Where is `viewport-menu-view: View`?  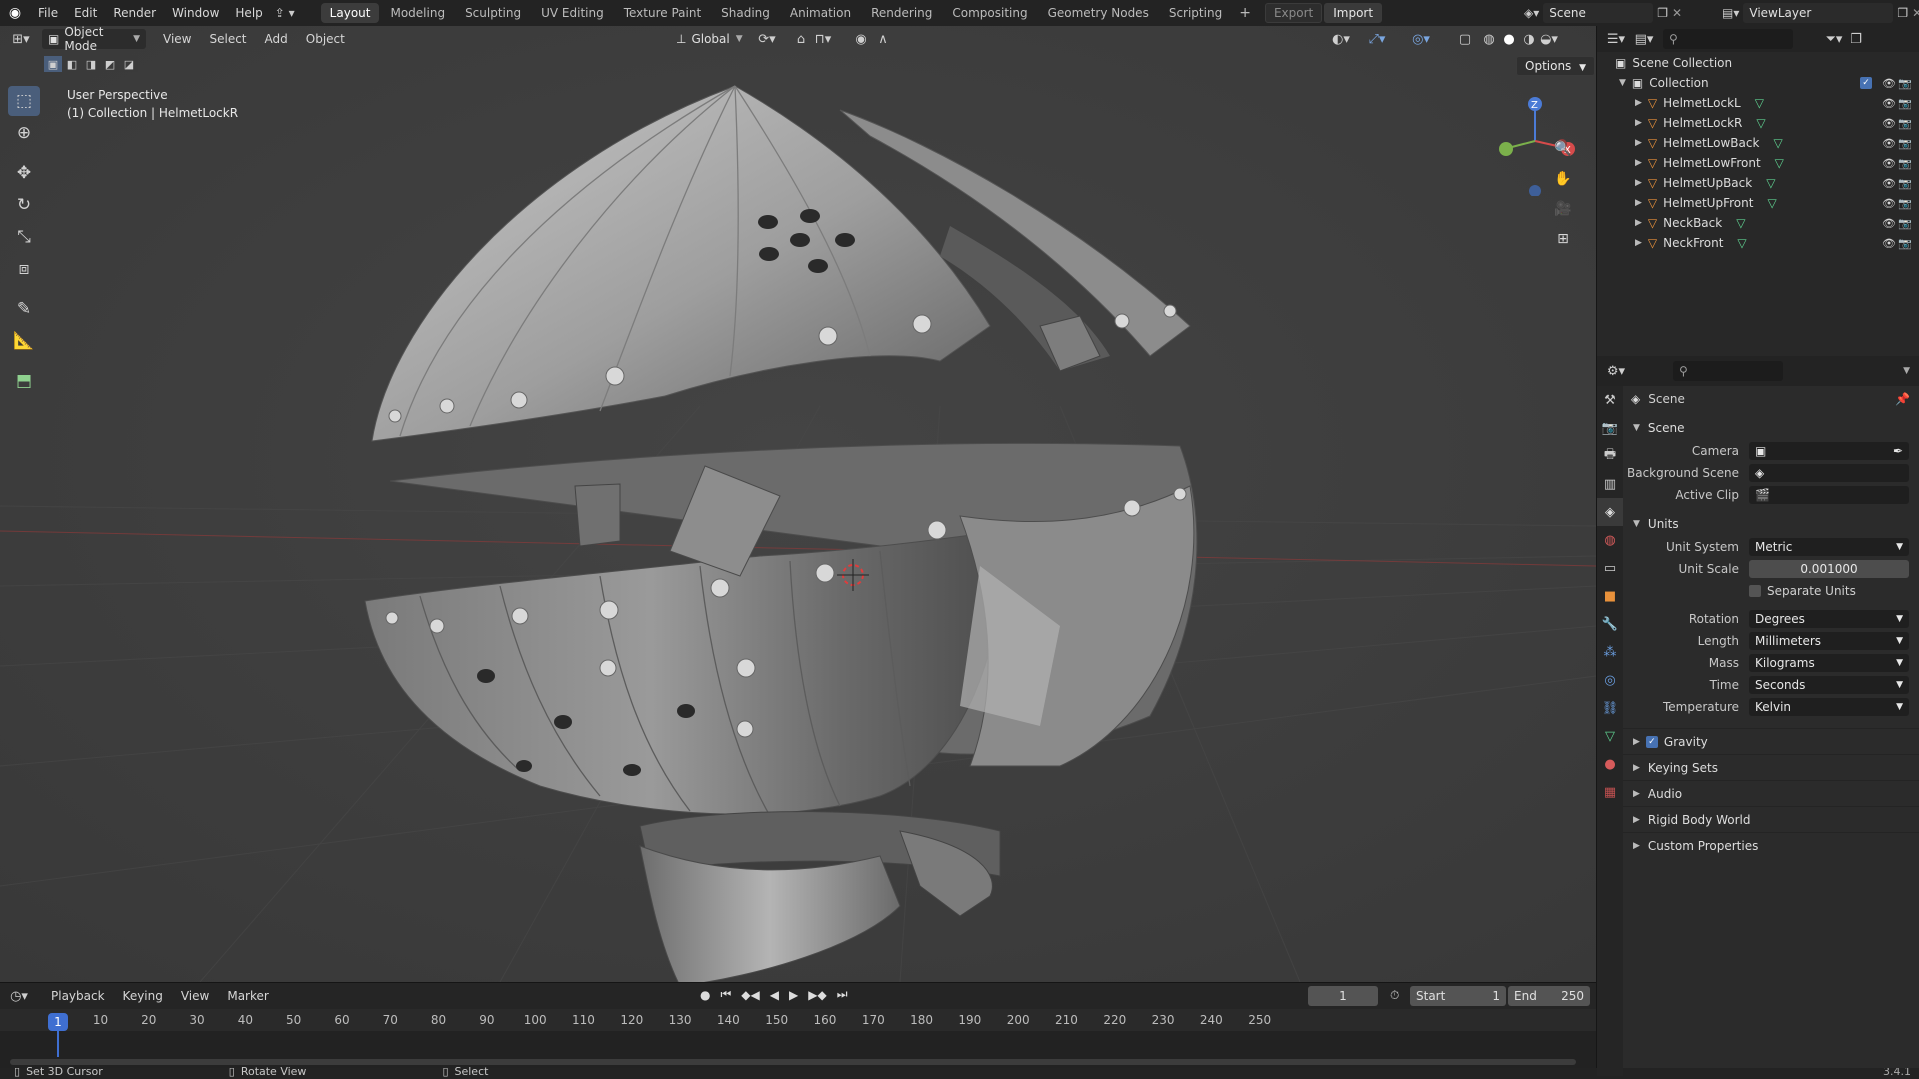 viewport-menu-view: View is located at coordinates (177, 39).